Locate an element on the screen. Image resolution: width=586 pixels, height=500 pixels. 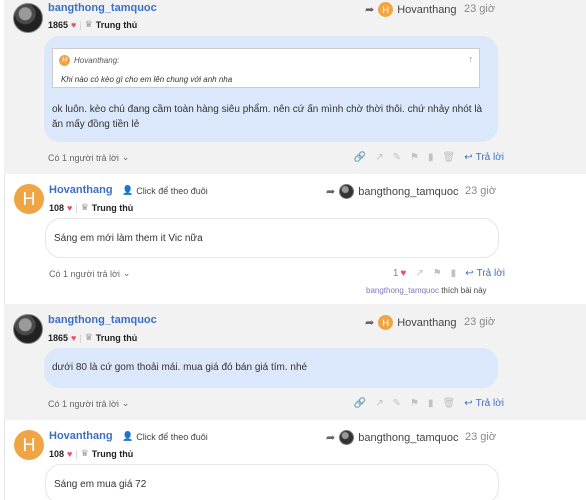
medal-icon: ♛ is located at coordinates (88, 24).